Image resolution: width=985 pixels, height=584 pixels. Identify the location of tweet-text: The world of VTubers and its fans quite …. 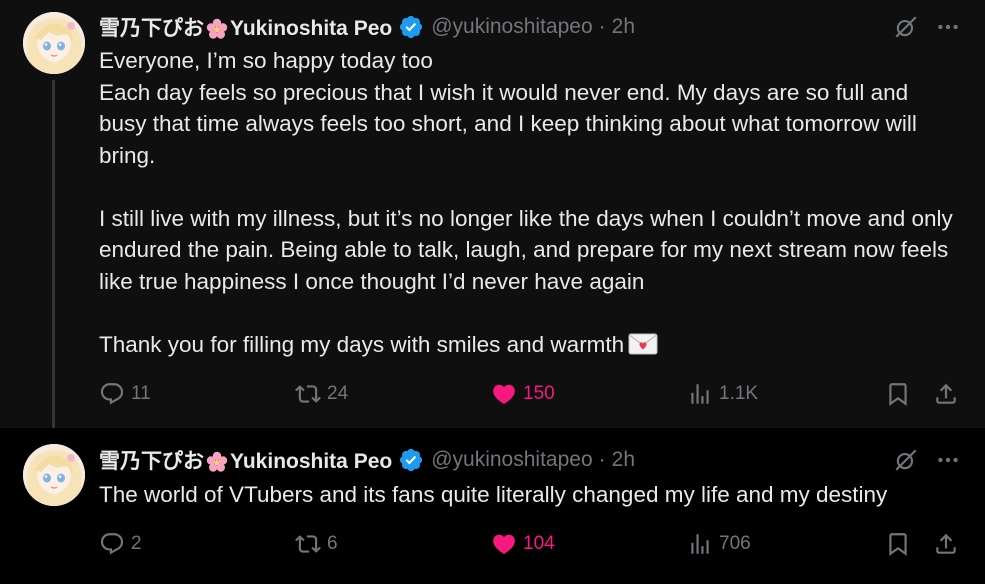
(529, 495).